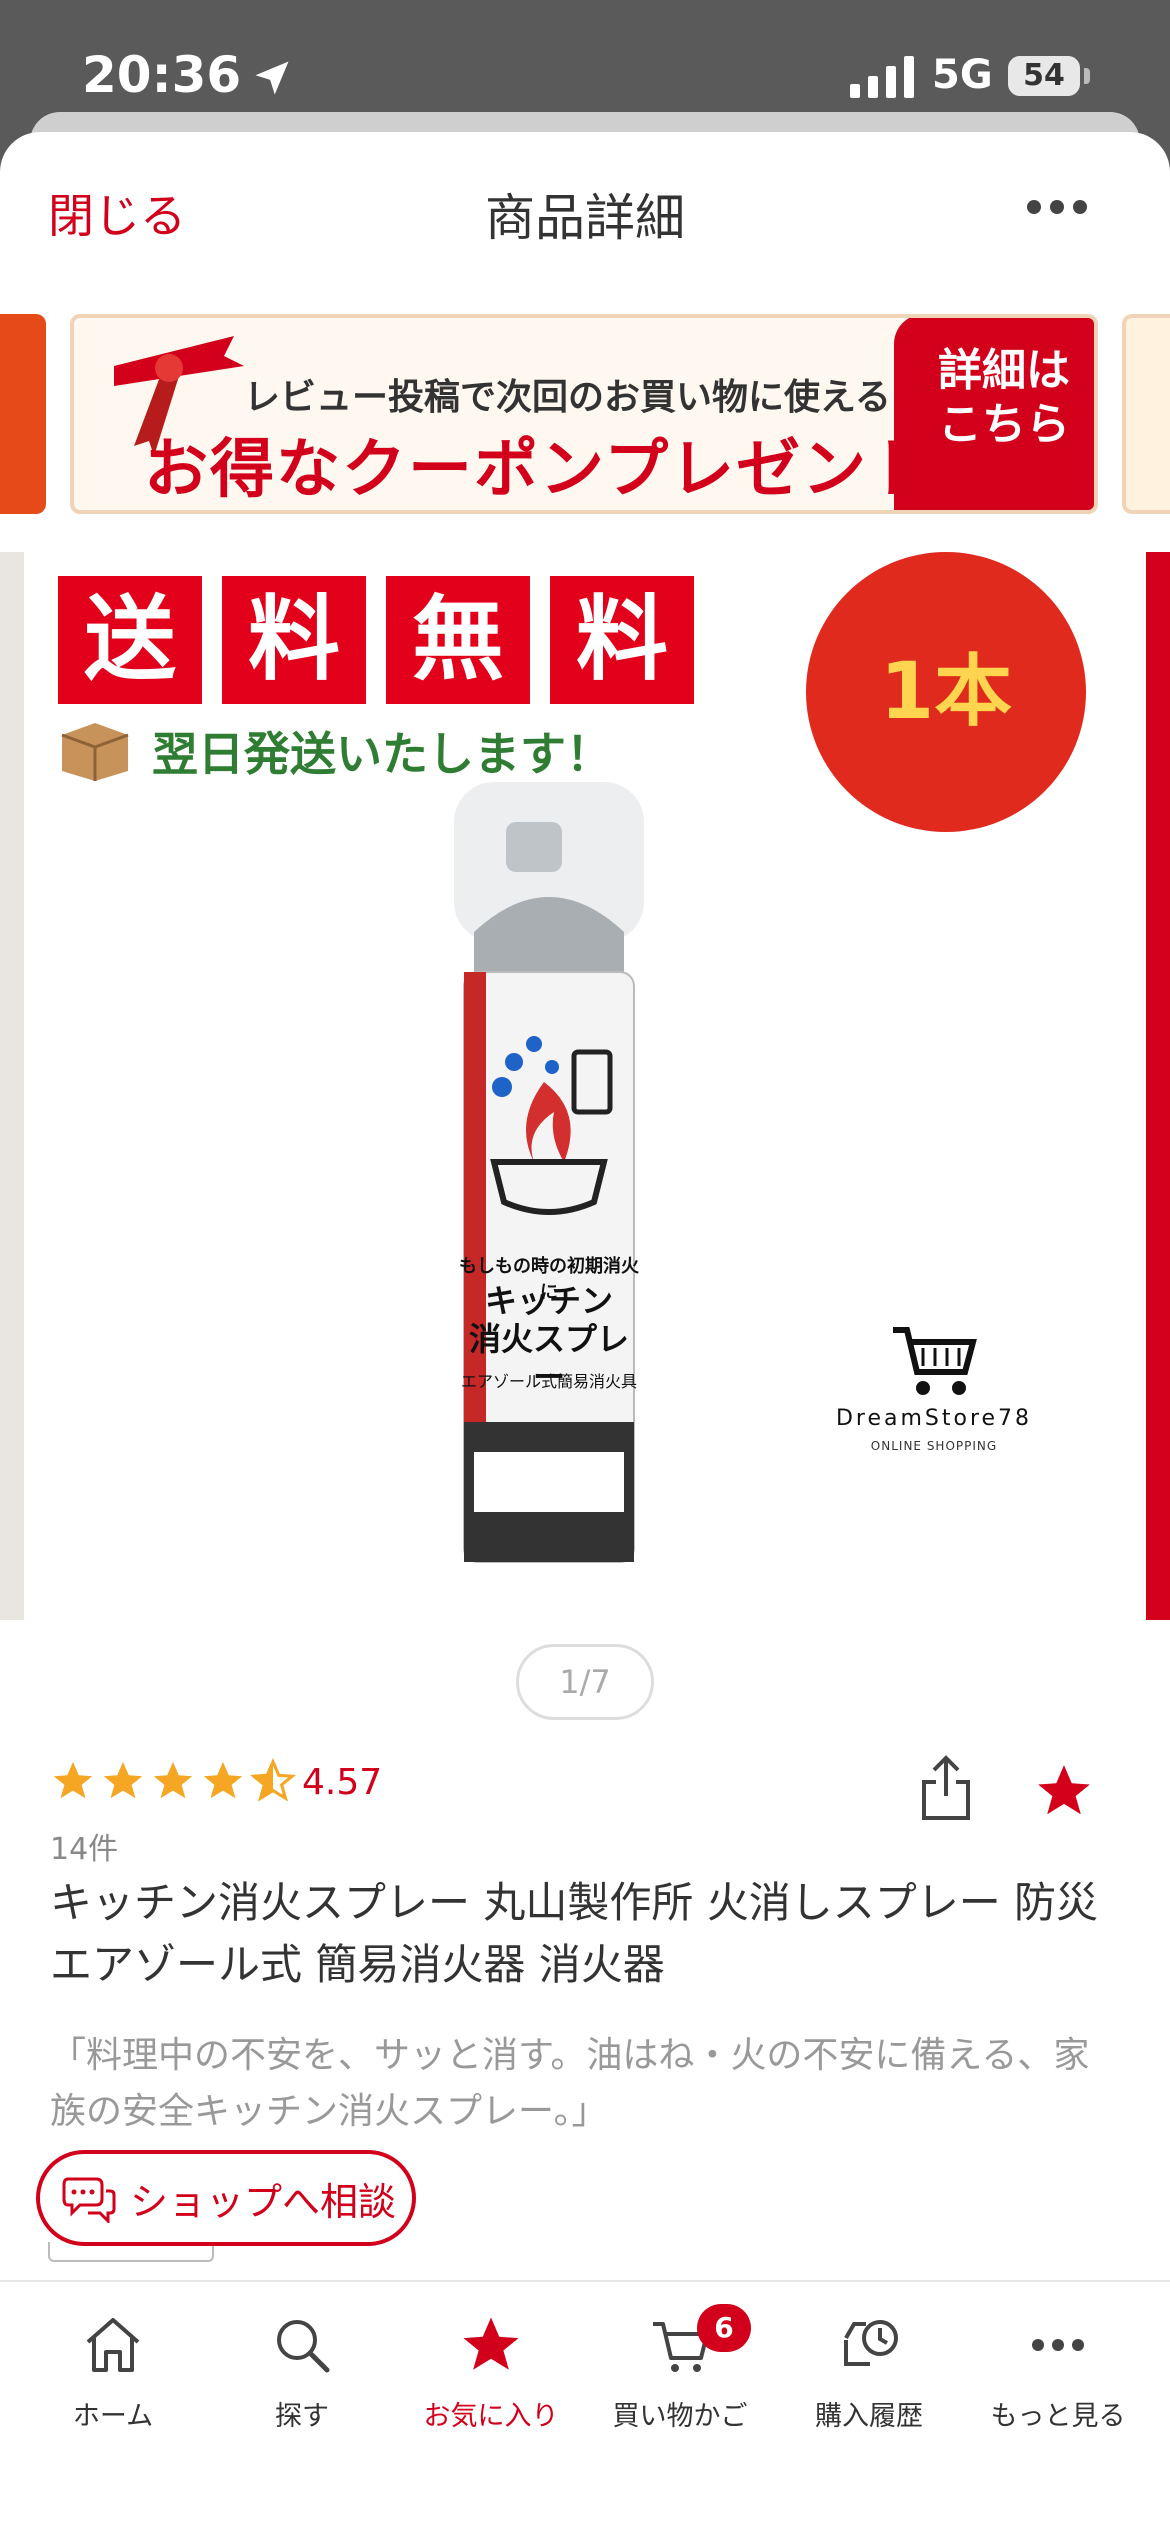 Image resolution: width=1170 pixels, height=2532 pixels. I want to click on bottom-tab-bar: ホーム 探す お気に入り 6 買い物かご 購入履歴 もっと見る, so click(585, 2406).